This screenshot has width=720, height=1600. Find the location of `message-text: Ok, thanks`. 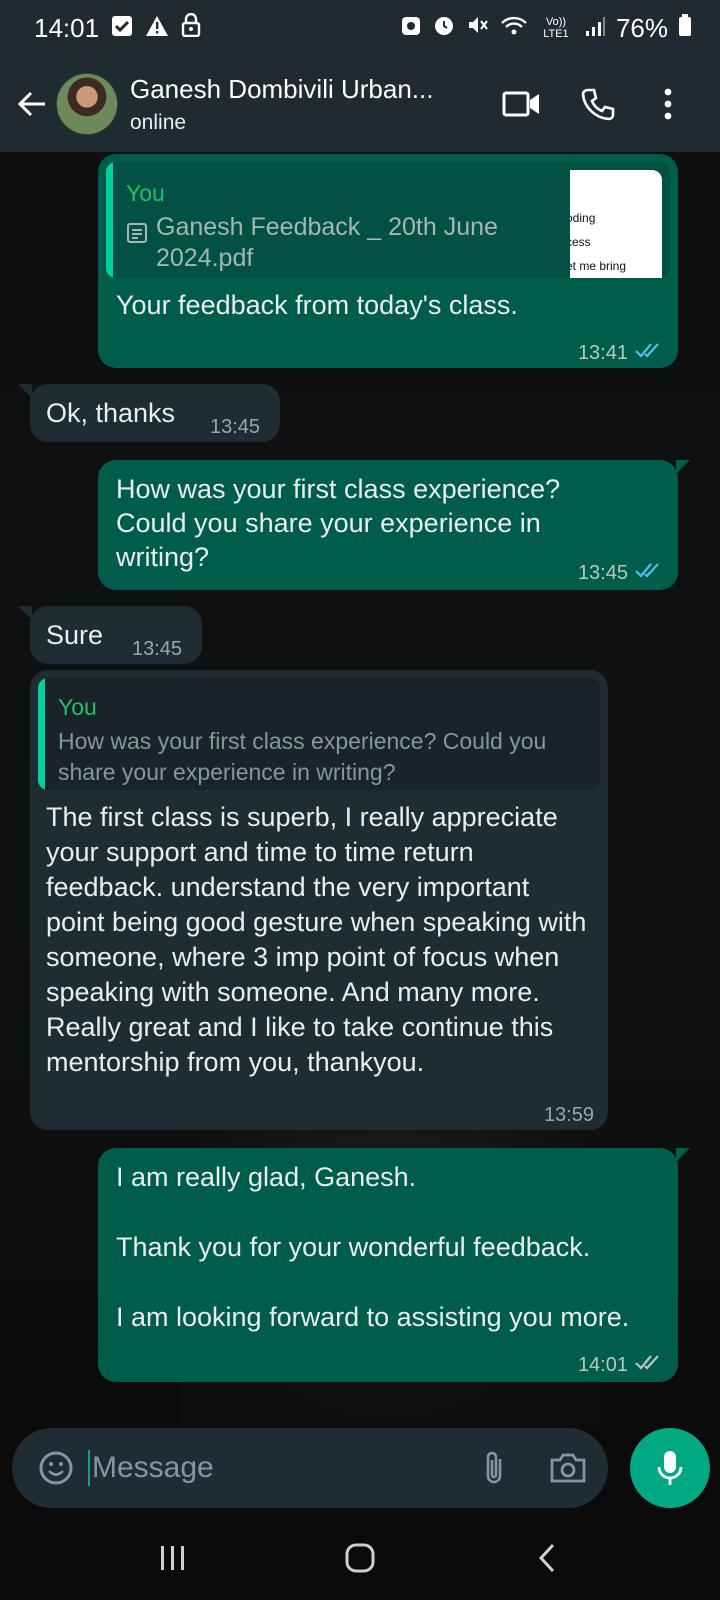

message-text: Ok, thanks is located at coordinates (111, 413).